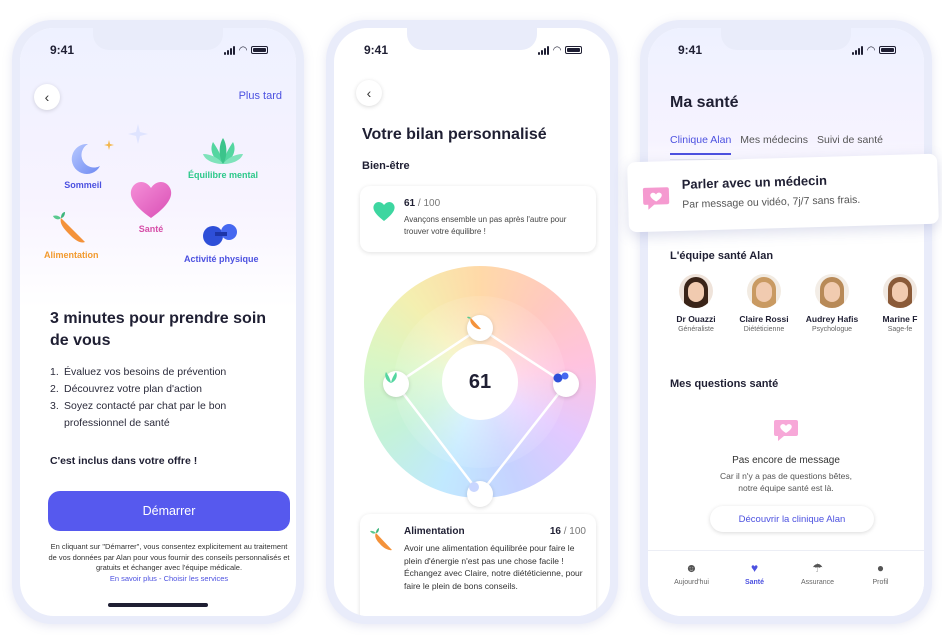 The image size is (942, 635). I want to click on wheel-score: 61, so click(480, 382).